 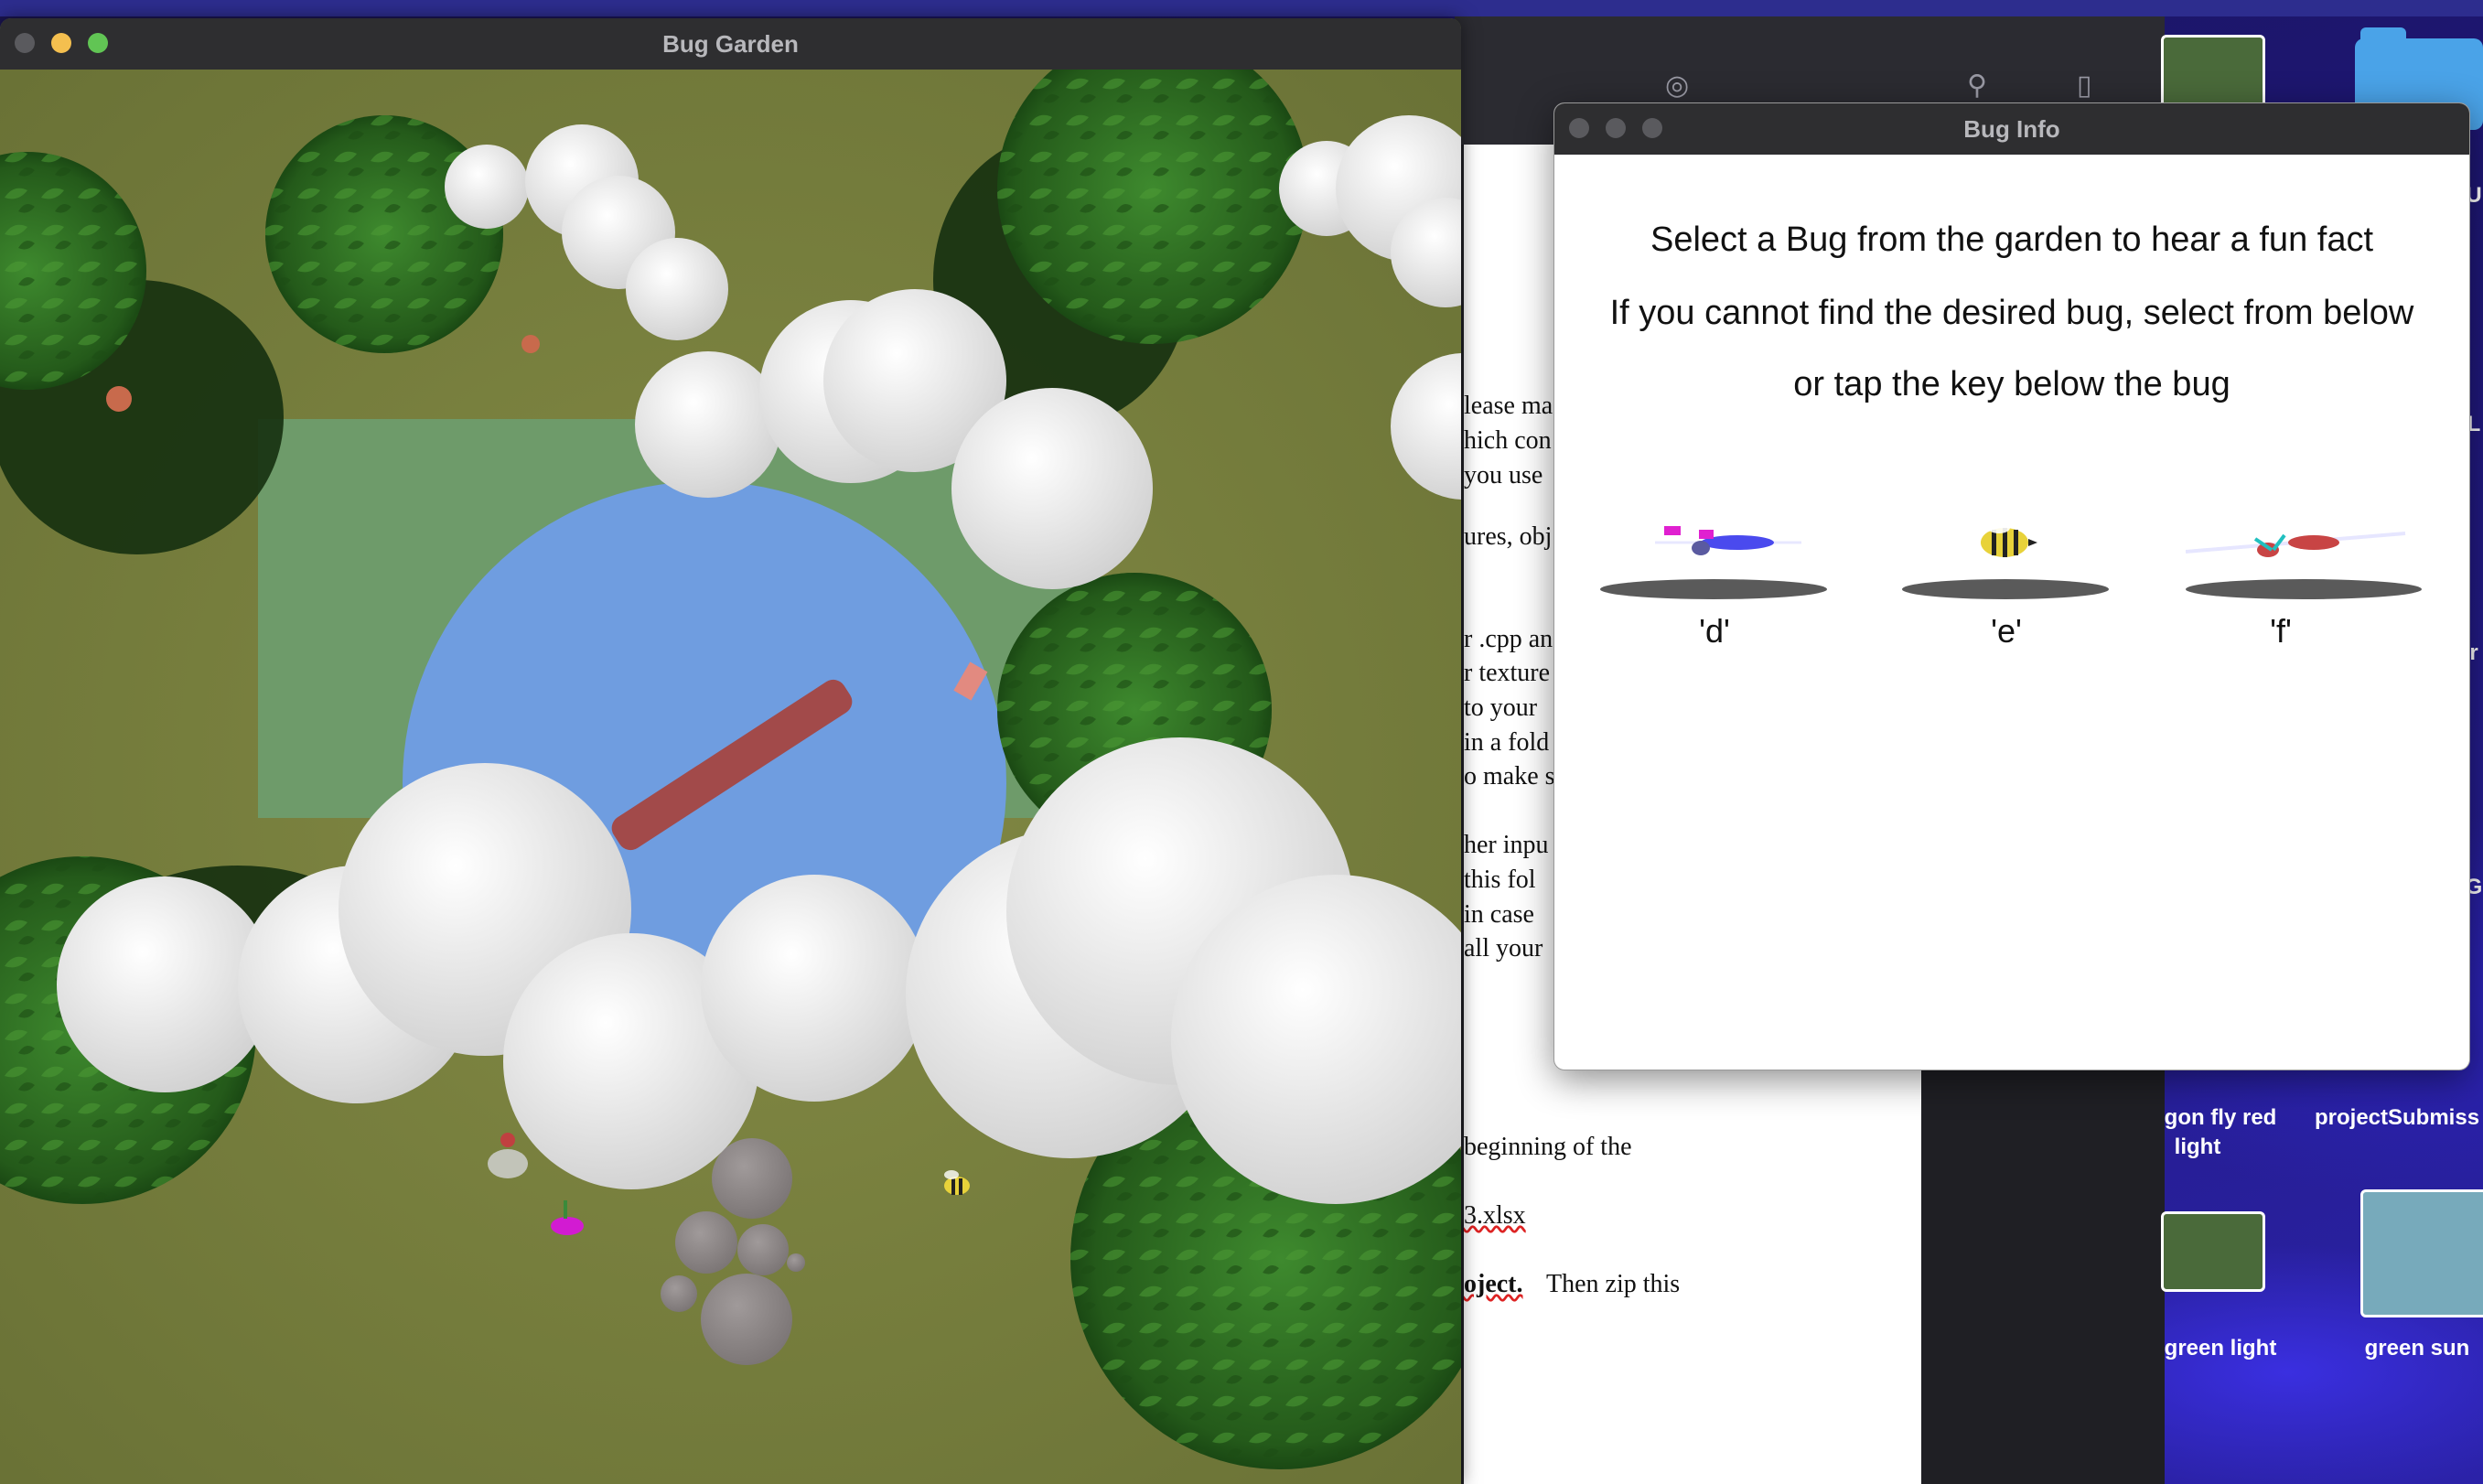 What do you see at coordinates (1714, 631) in the screenshot?
I see `bug-key-label: 'd'` at bounding box center [1714, 631].